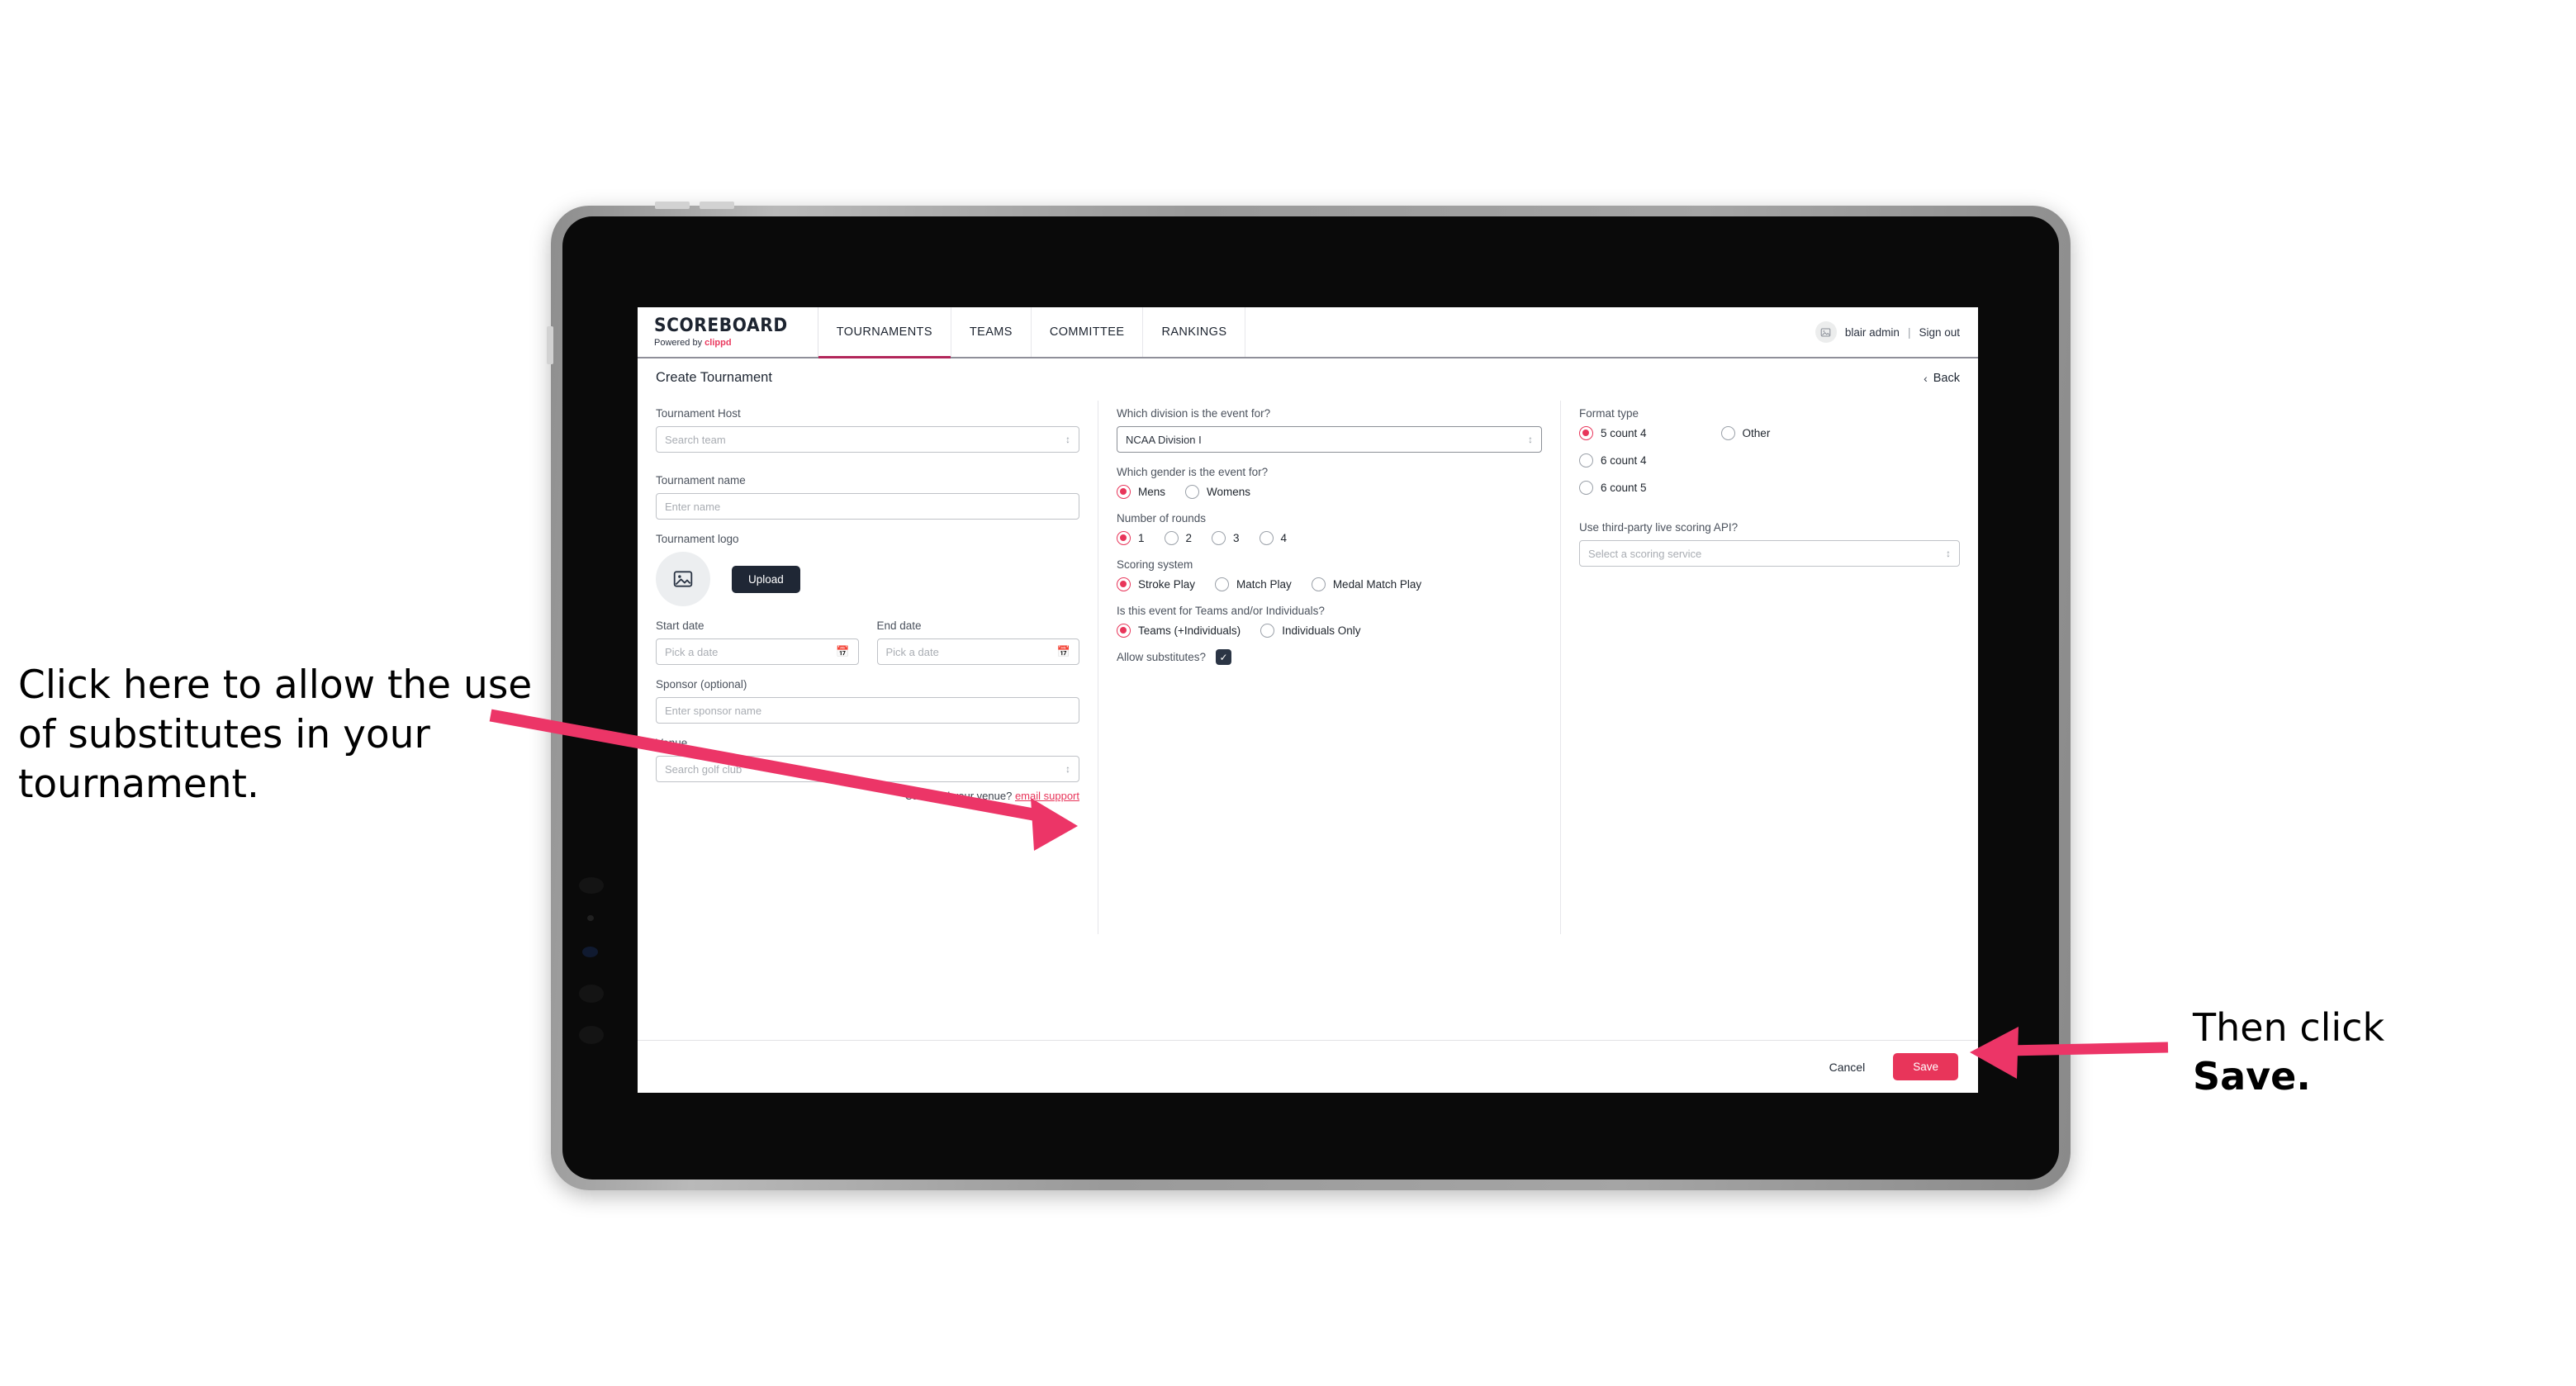 This screenshot has height=1386, width=2576. Describe the element at coordinates (1329, 538) in the screenshot. I see `rounds-radio-group: 1 2 3 4` at that location.